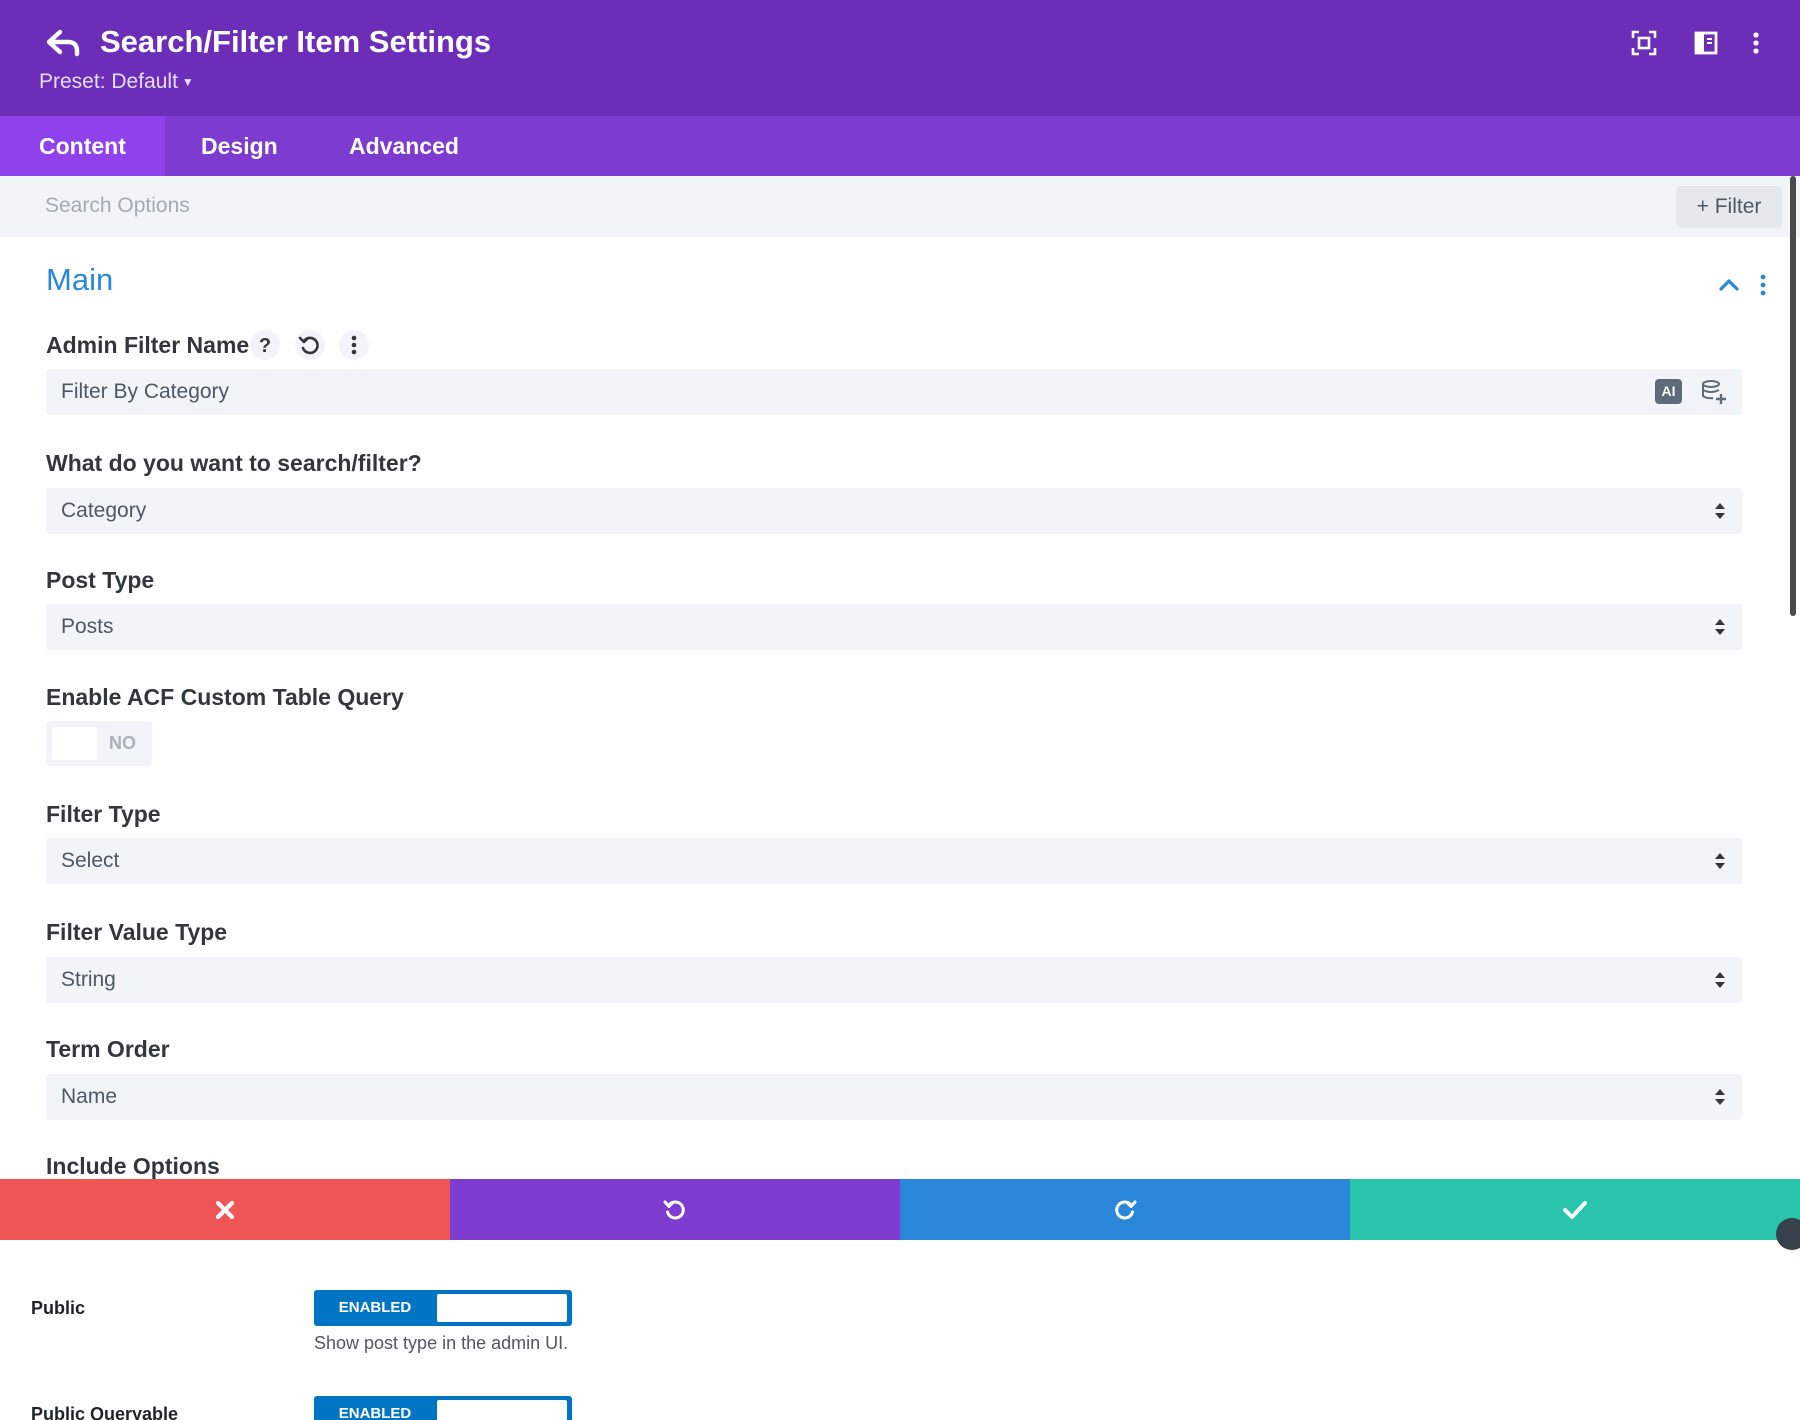  What do you see at coordinates (137, 932) in the screenshot?
I see `filter-value-type-label: Filter Value Type` at bounding box center [137, 932].